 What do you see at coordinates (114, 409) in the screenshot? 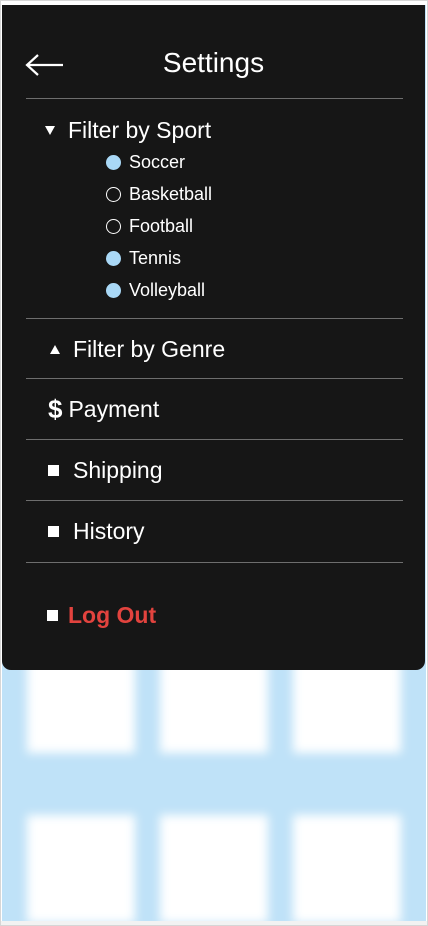
I see `menu-item-label: Payment` at bounding box center [114, 409].